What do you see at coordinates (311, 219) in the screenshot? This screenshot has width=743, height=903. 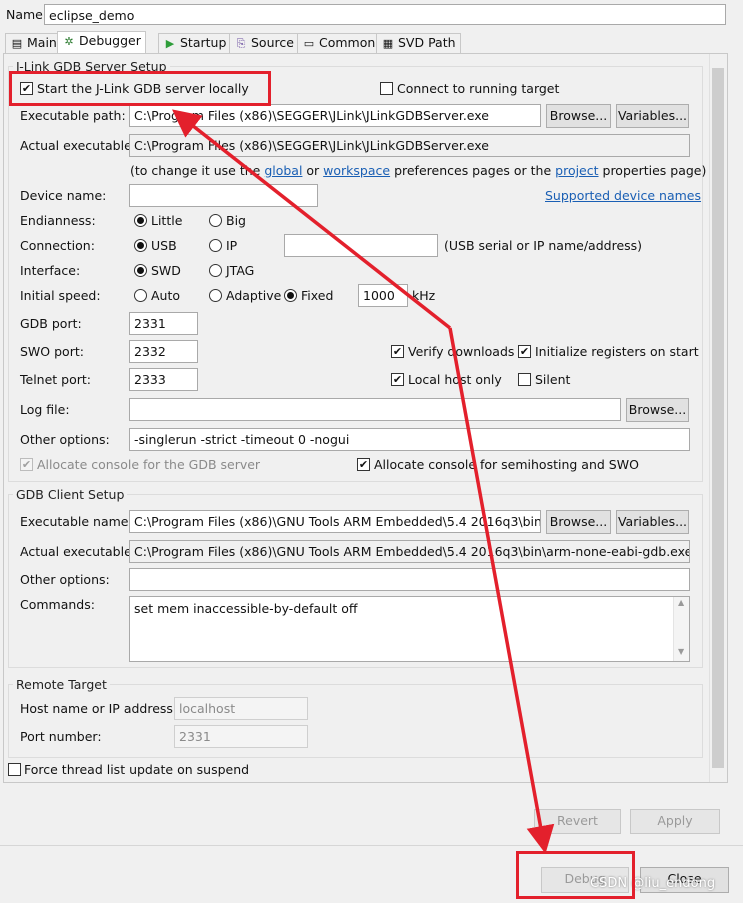 I see `arrow-line-to-start-checkbox` at bounding box center [311, 219].